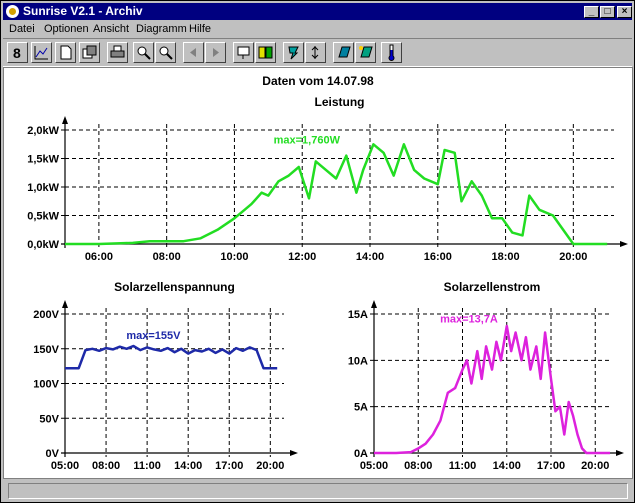  What do you see at coordinates (374, 466) in the screenshot?
I see `x-tick-label-2-0: 05:00` at bounding box center [374, 466].